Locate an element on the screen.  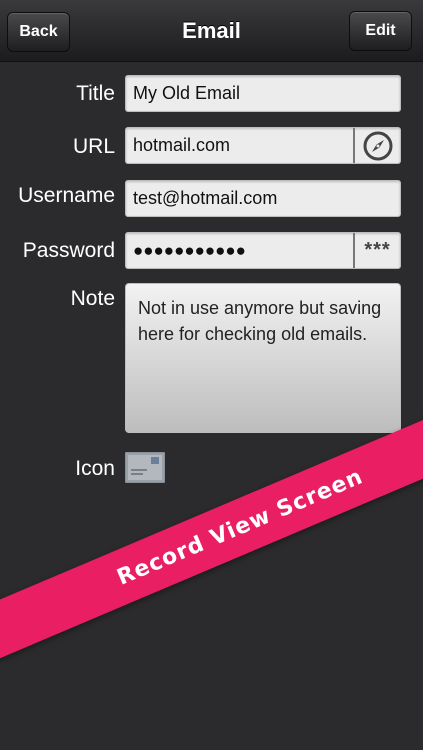
envelope-icon is located at coordinates (145, 467).